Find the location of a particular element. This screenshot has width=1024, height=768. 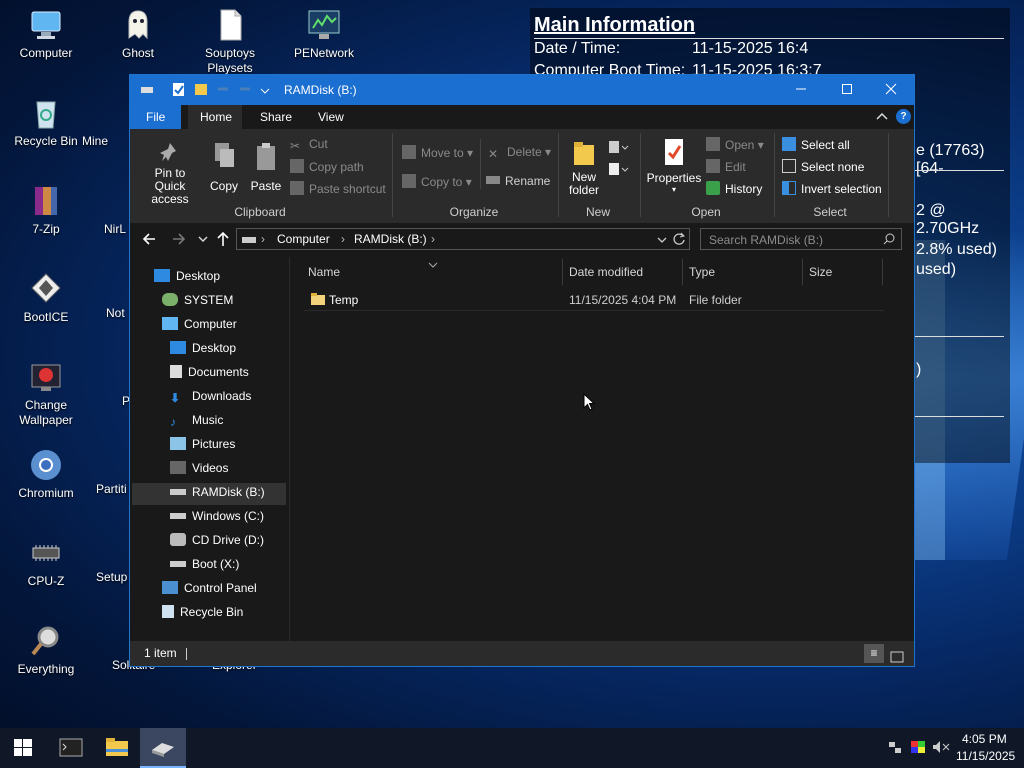

desktop-icon-not: Not is located at coordinates (118, 296).